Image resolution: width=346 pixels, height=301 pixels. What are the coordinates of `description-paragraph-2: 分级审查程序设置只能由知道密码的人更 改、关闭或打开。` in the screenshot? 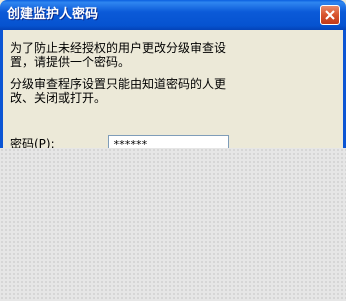 It's located at (170, 91).